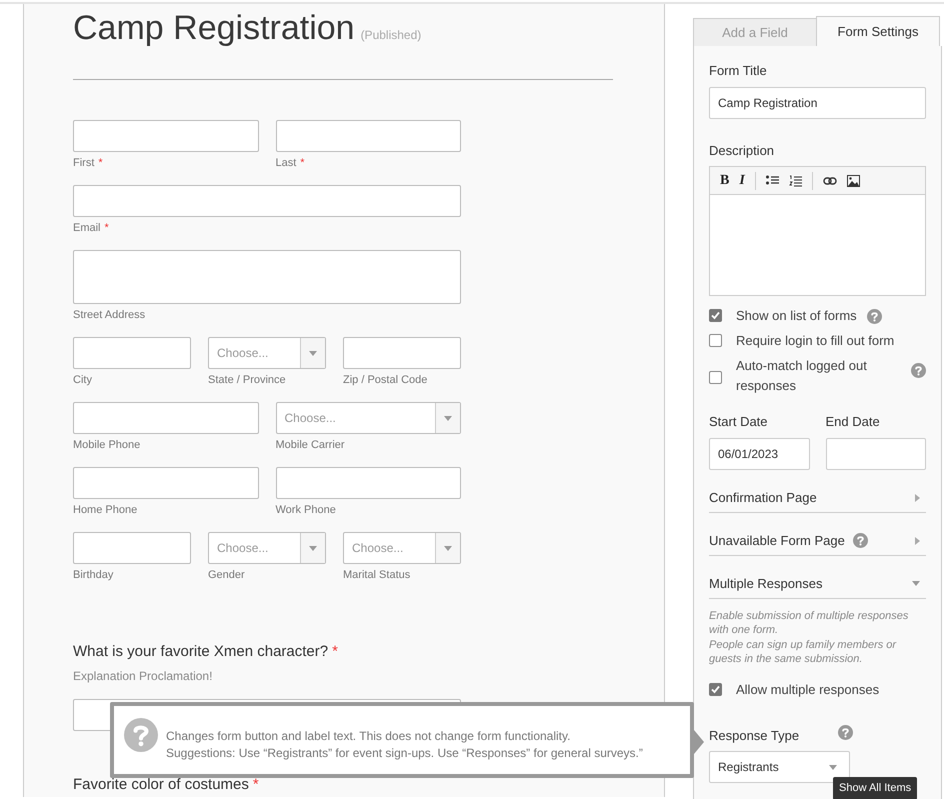  Describe the element at coordinates (817, 534) in the screenshot. I see `section-header: Unavailable Form Page` at that location.